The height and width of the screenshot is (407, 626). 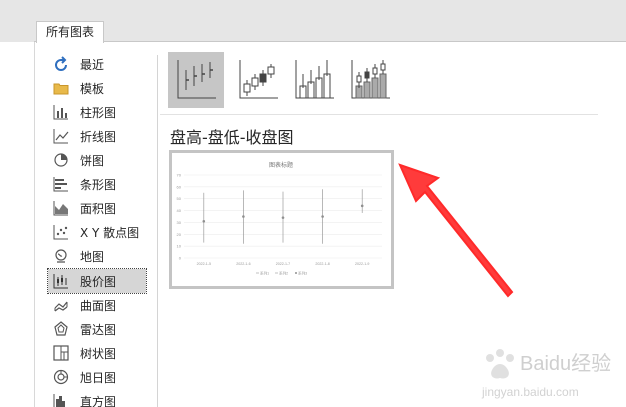 What do you see at coordinates (179, 234) in the screenshot?
I see `y-tick-label: 20` at bounding box center [179, 234].